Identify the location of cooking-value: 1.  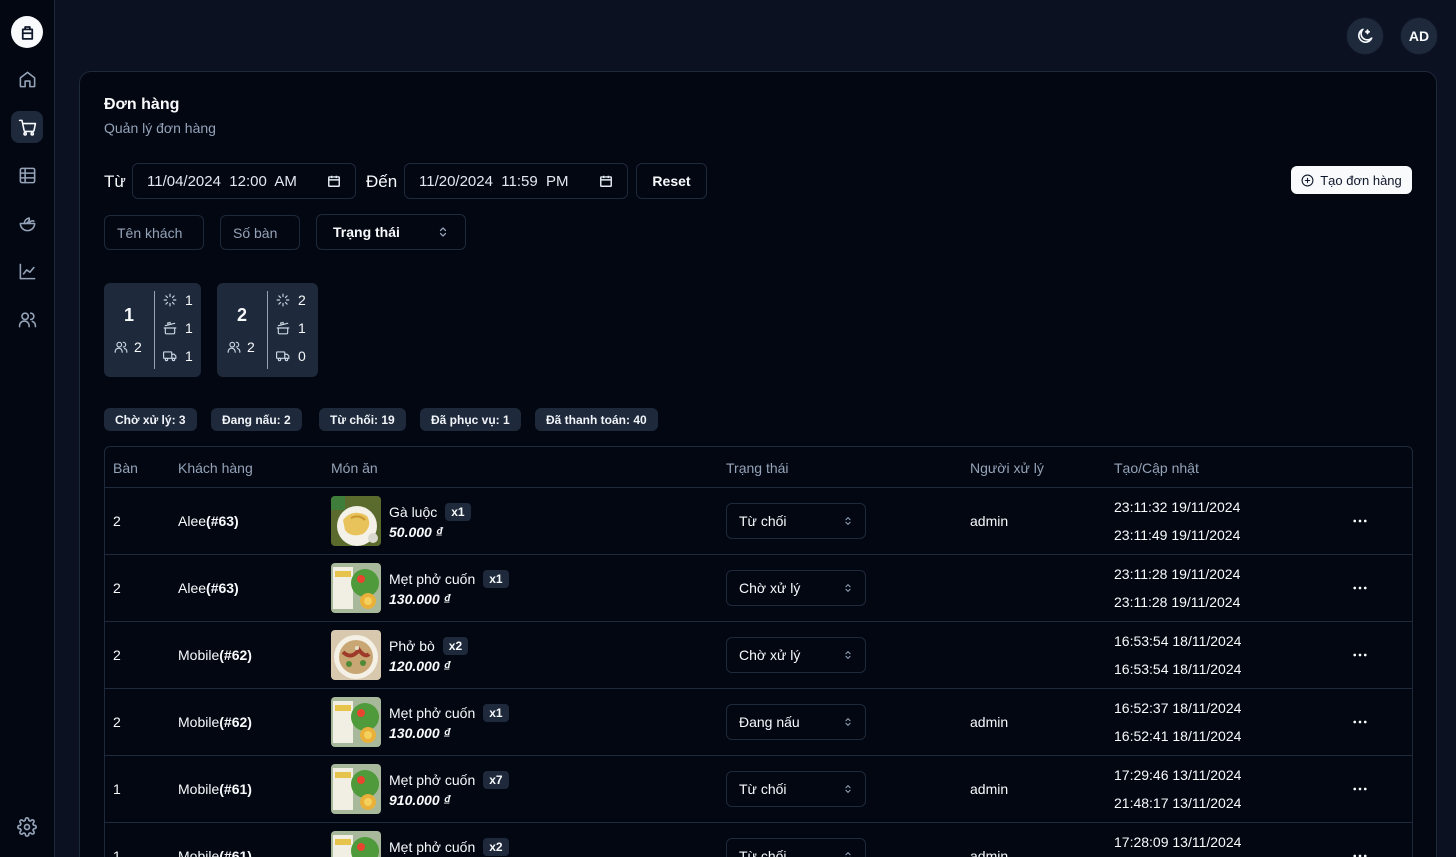
(302, 328).